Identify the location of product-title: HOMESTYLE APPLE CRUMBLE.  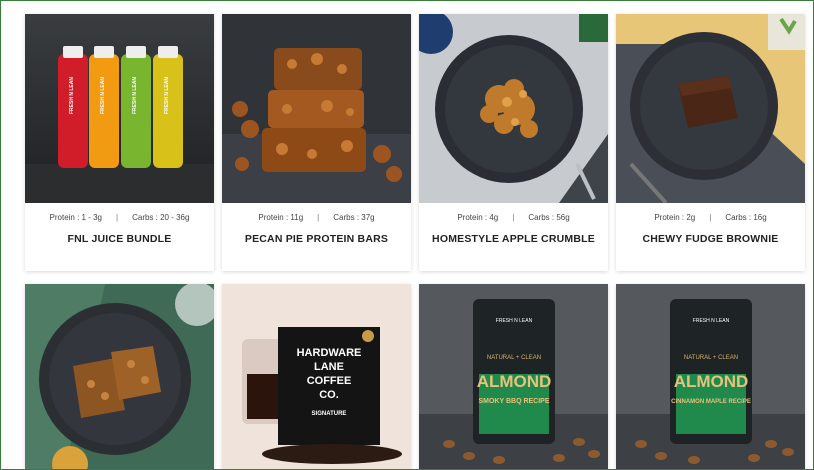
(513, 251).